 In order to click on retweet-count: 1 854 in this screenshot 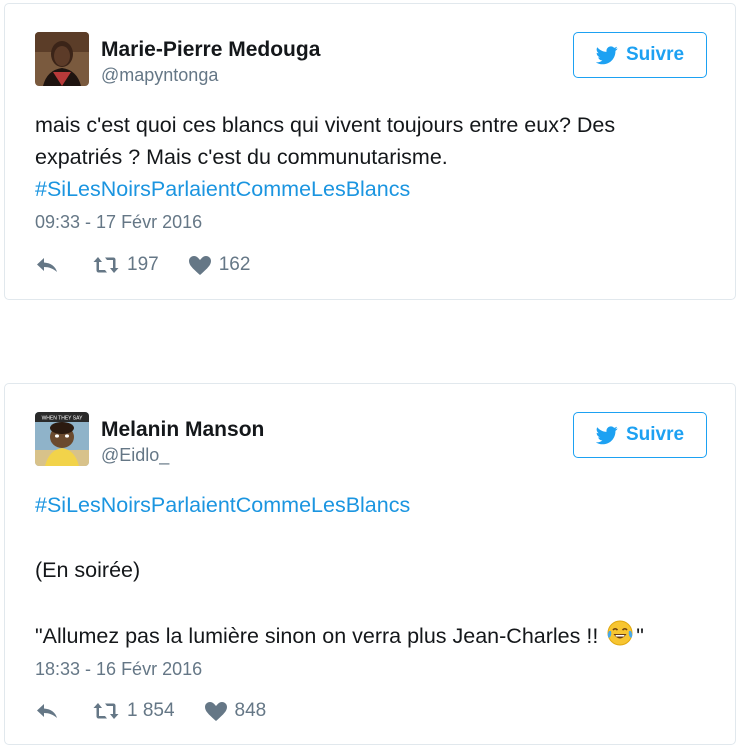, I will do `click(151, 710)`.